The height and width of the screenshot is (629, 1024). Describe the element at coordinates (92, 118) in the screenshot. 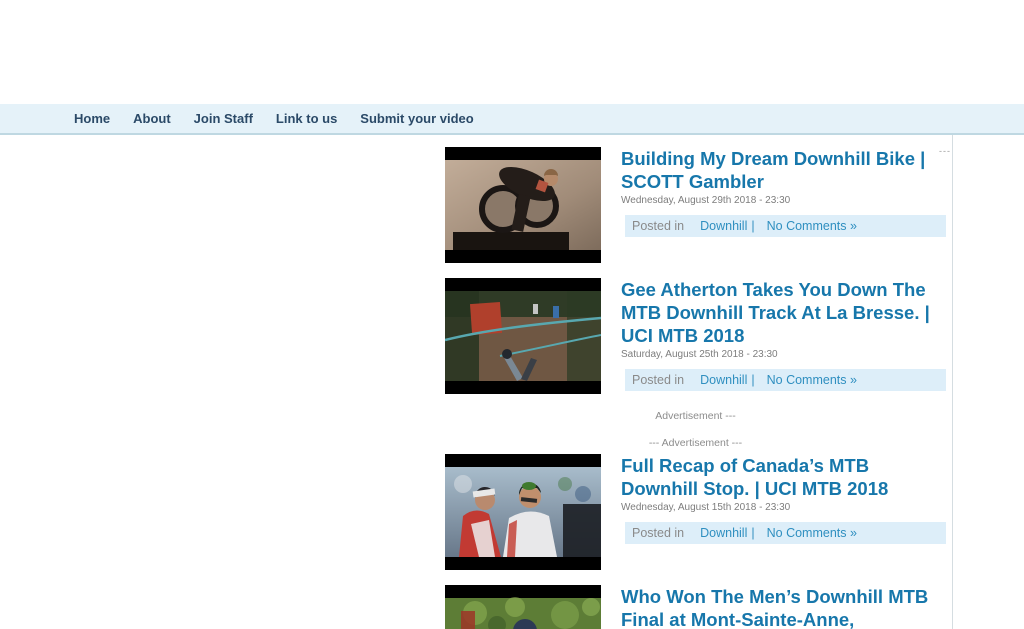

I see `nav-link-home: Home` at that location.